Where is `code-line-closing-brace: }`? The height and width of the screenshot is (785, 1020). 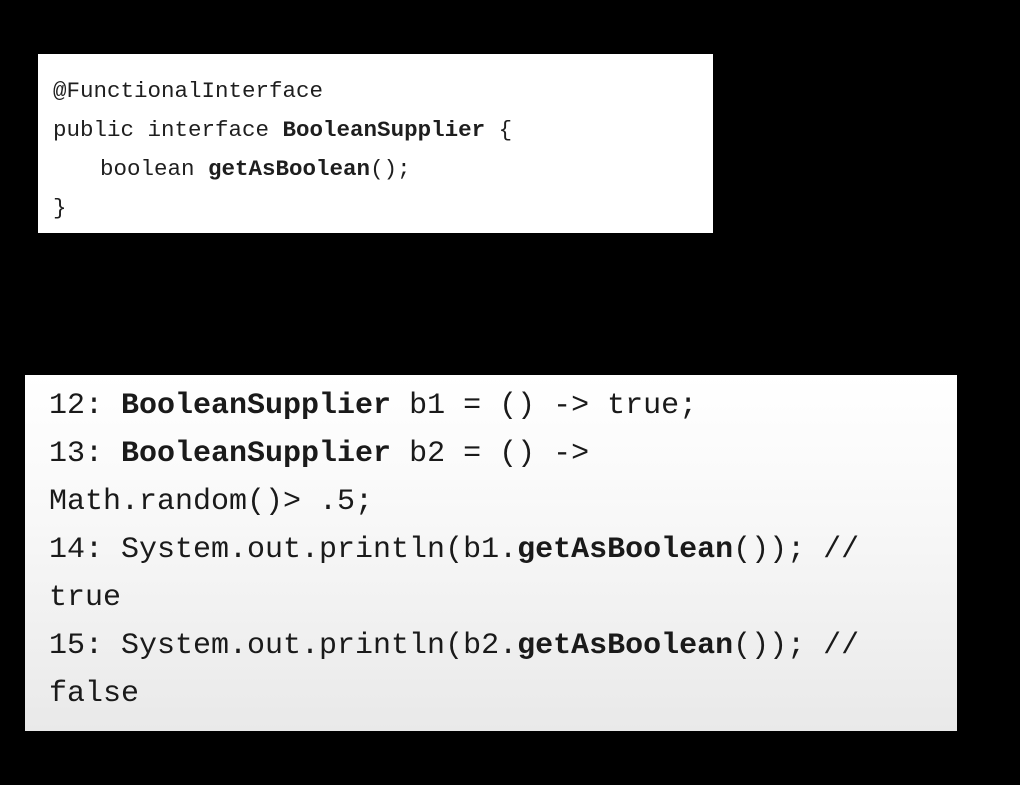
code-line-closing-brace: } is located at coordinates (383, 208).